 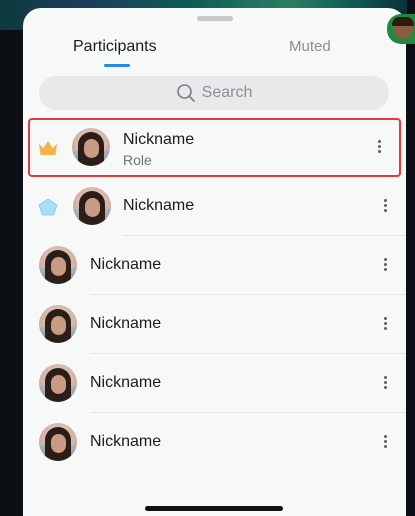 What do you see at coordinates (48, 207) in the screenshot?
I see `diamond-icon` at bounding box center [48, 207].